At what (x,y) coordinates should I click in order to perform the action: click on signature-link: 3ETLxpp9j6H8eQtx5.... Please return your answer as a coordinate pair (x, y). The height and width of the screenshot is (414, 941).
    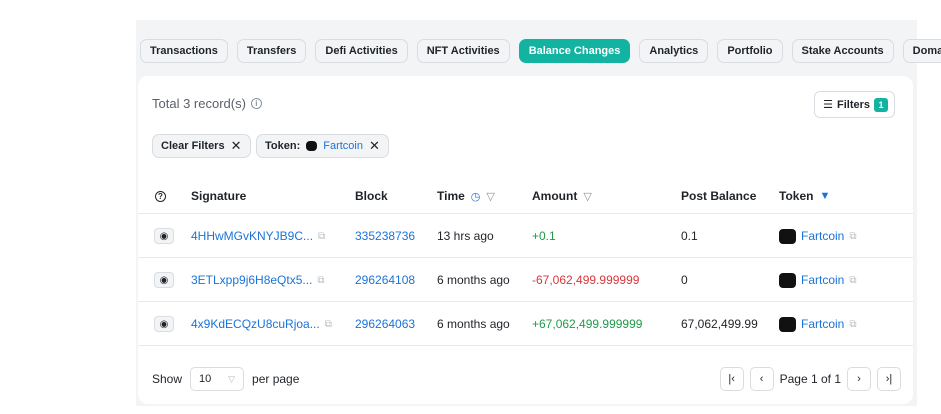
    Looking at the image, I should click on (251, 280).